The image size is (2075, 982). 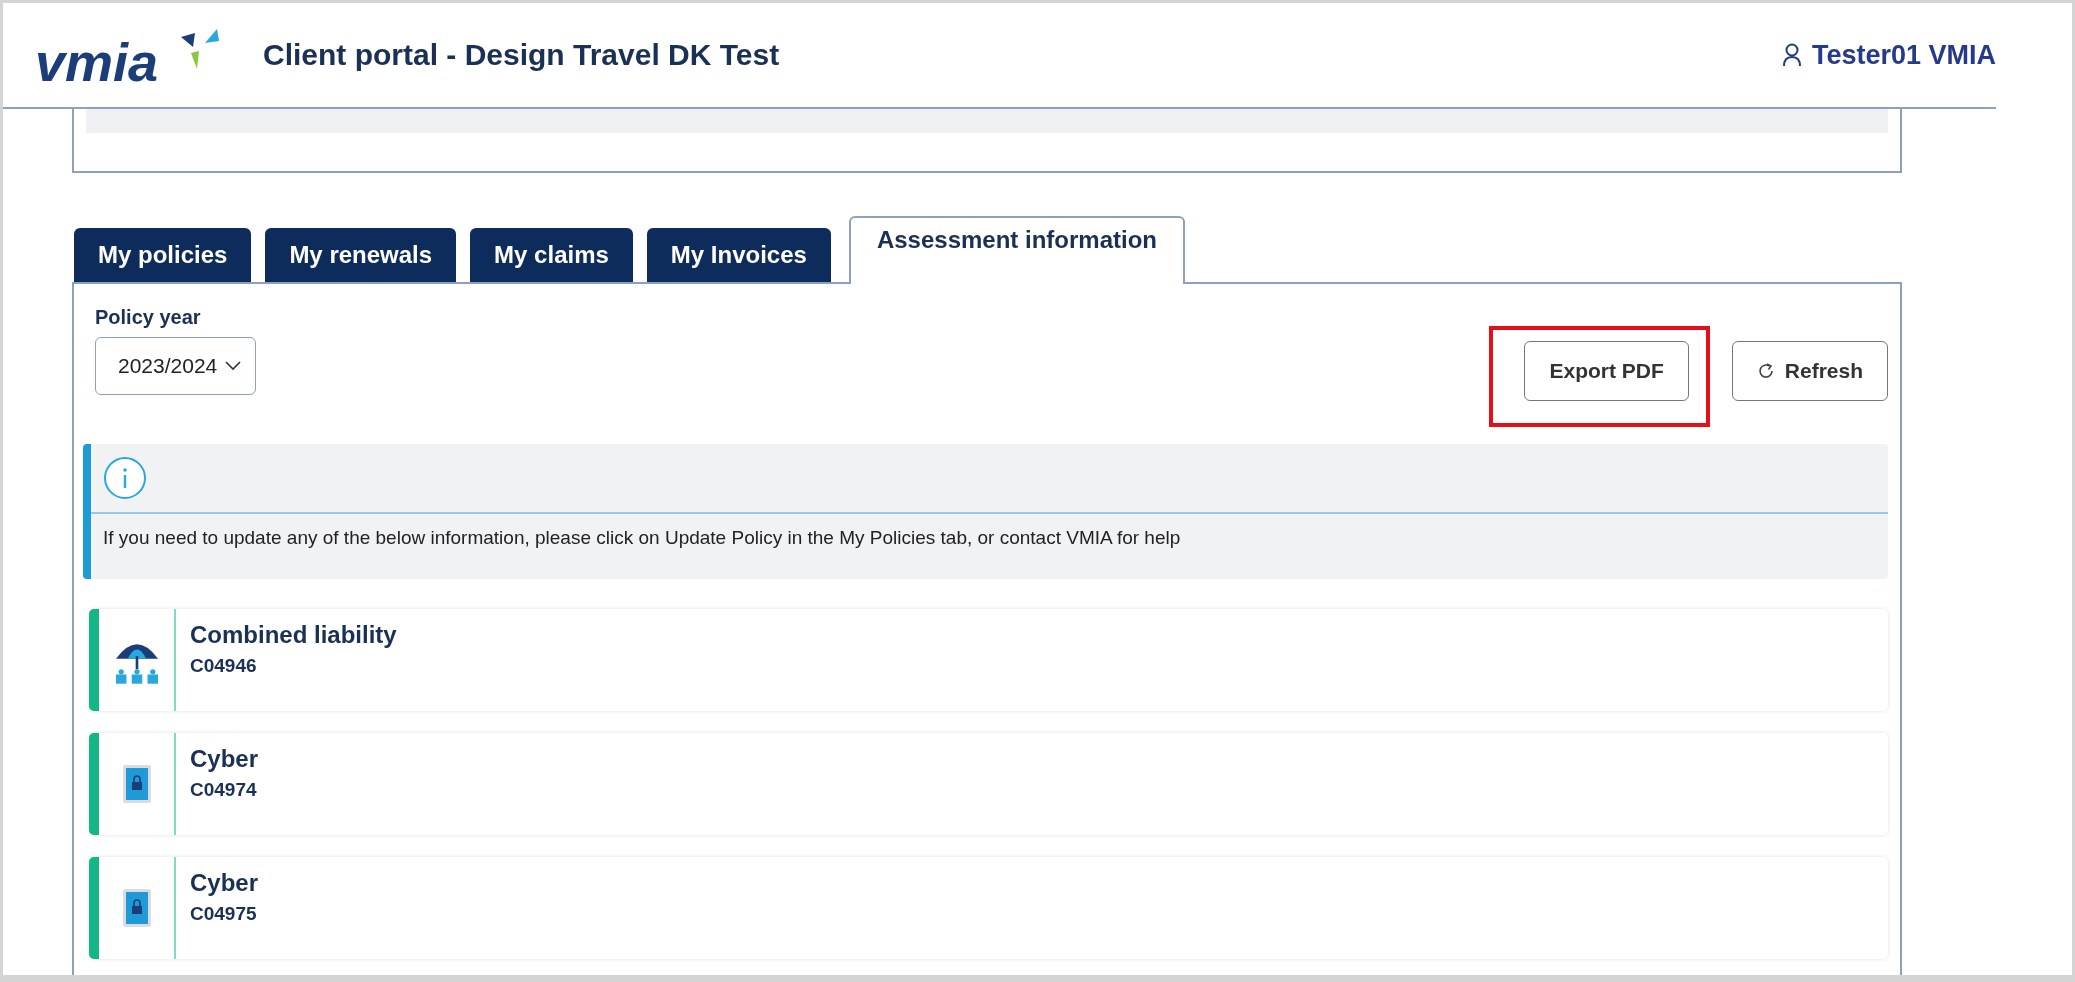 I want to click on tab: My Invoices, so click(x=738, y=255).